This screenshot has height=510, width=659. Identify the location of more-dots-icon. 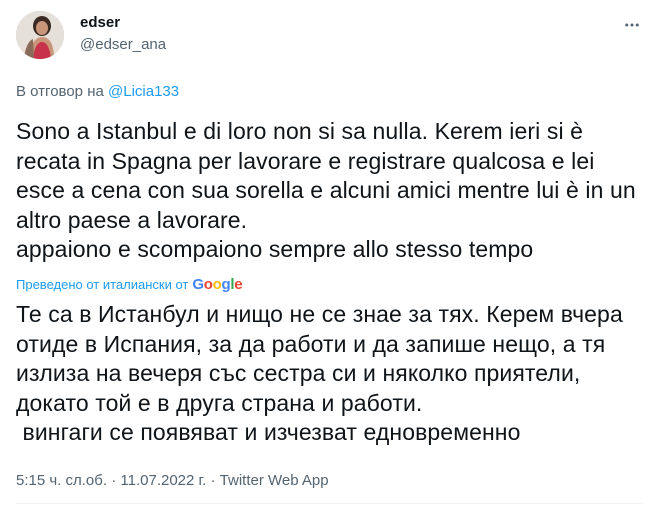
(632, 25).